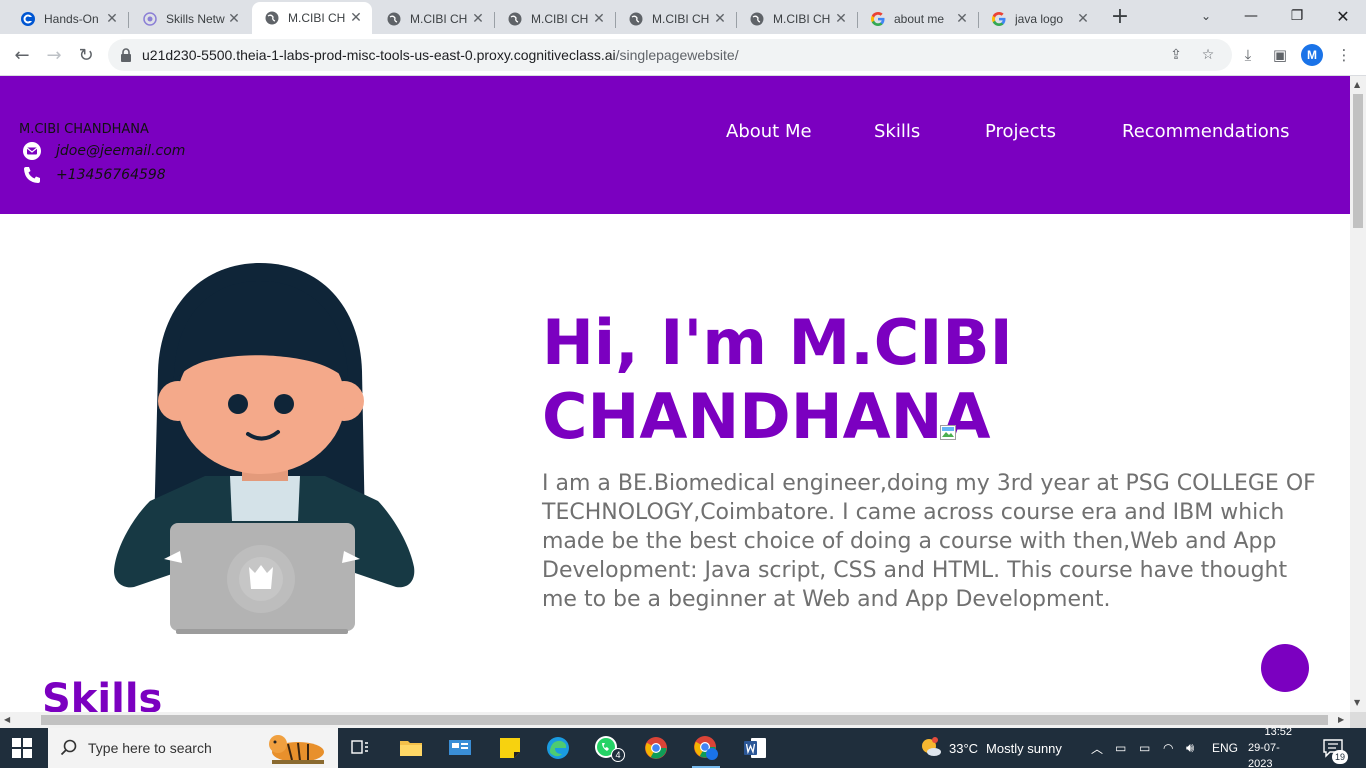 The image size is (1366, 772). I want to click on volume-icon: 🔊︎, so click(1190, 748).